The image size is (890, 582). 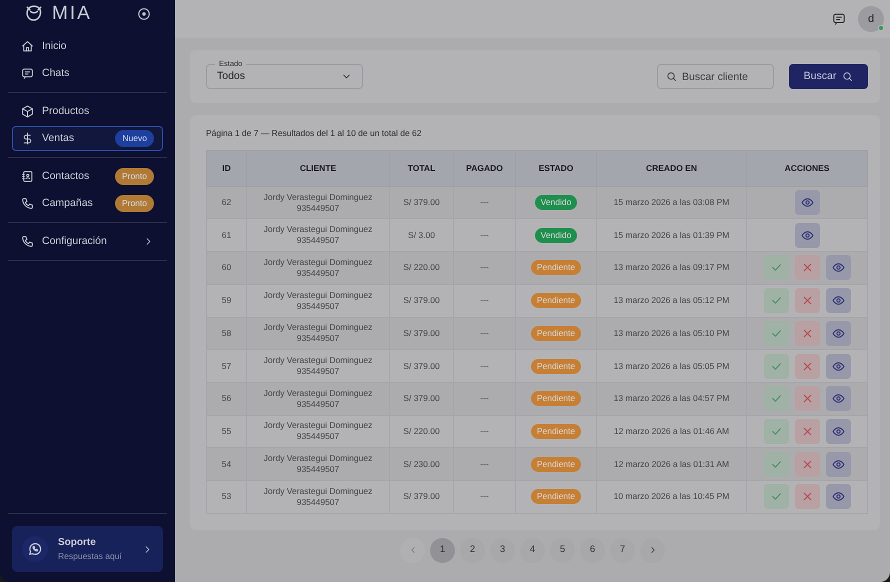 What do you see at coordinates (442, 550) in the screenshot?
I see `page-button: 1` at bounding box center [442, 550].